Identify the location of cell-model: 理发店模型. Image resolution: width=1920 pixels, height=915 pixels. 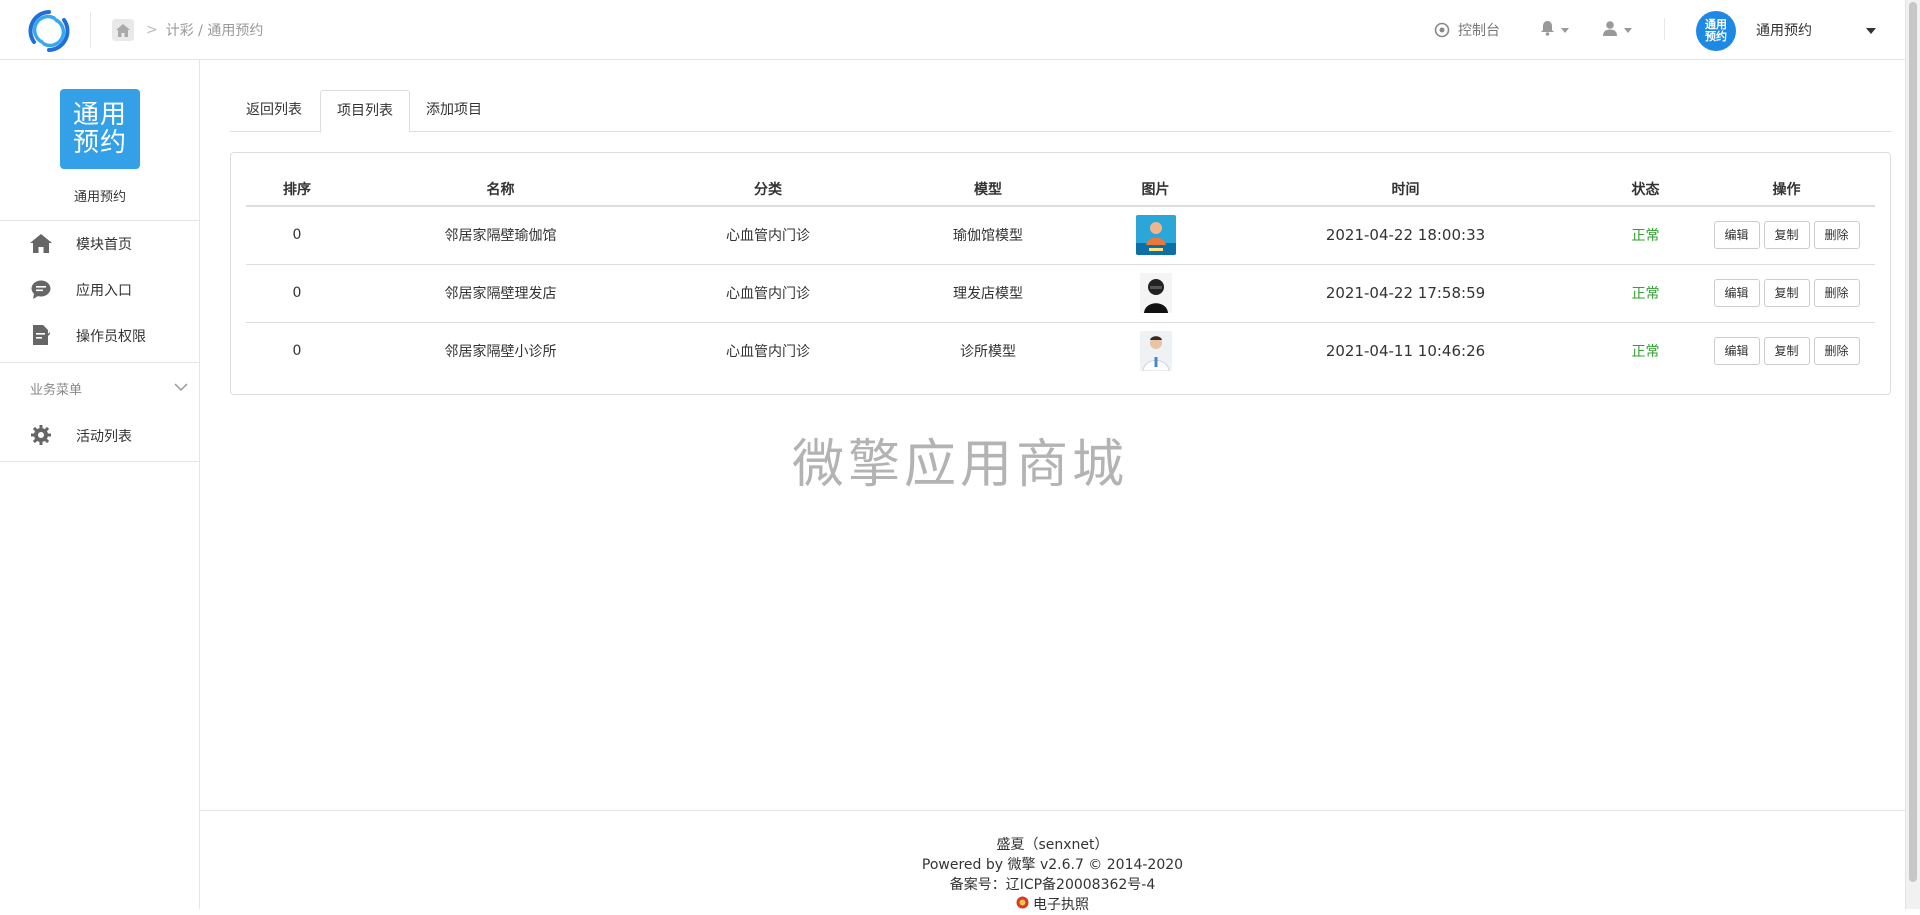
(988, 293).